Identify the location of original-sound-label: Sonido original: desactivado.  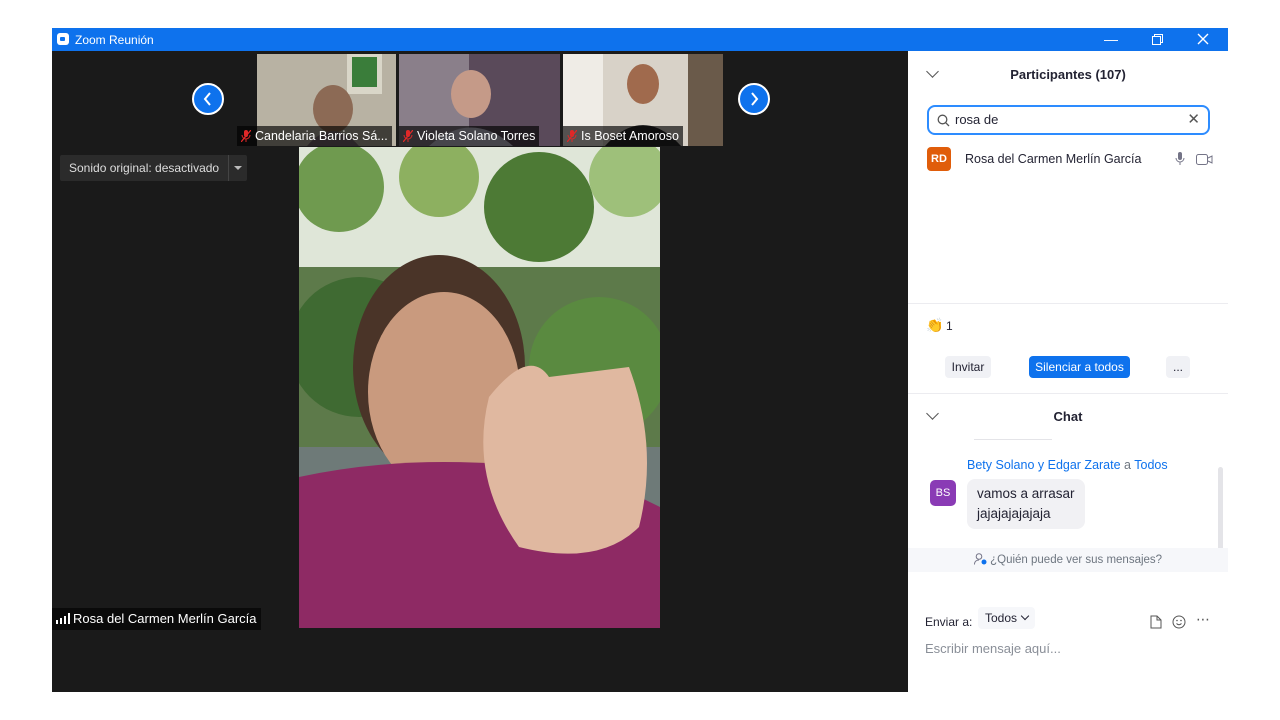
(144, 168).